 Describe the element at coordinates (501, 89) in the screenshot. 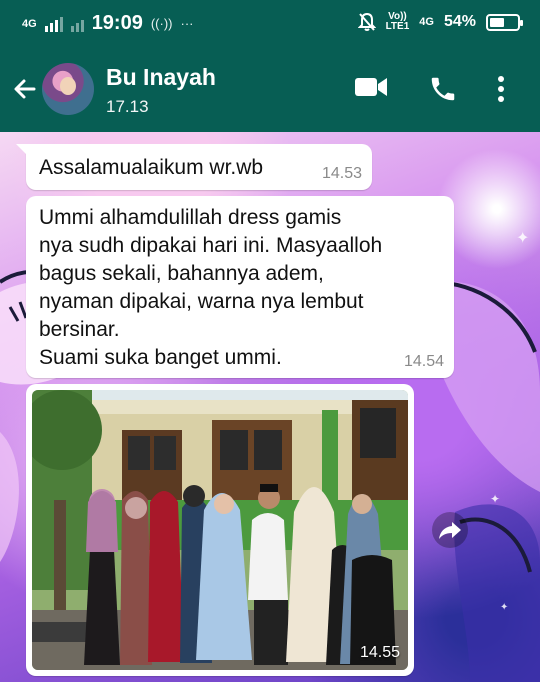

I see `overflow-menu-icon` at that location.